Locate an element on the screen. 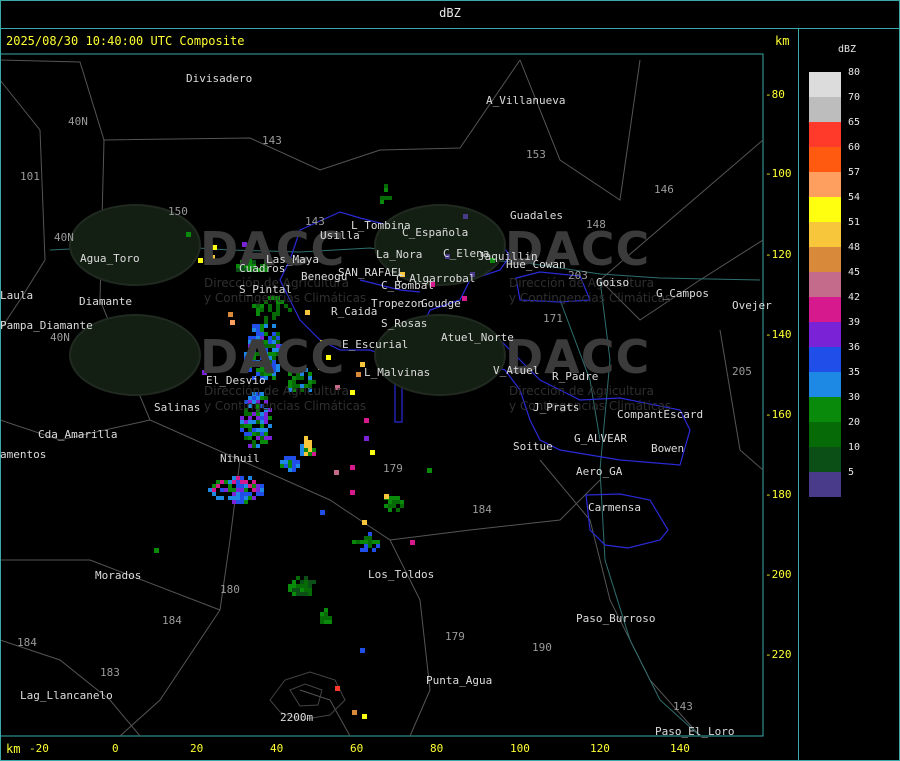  place-label: C_Española is located at coordinates (435, 232).